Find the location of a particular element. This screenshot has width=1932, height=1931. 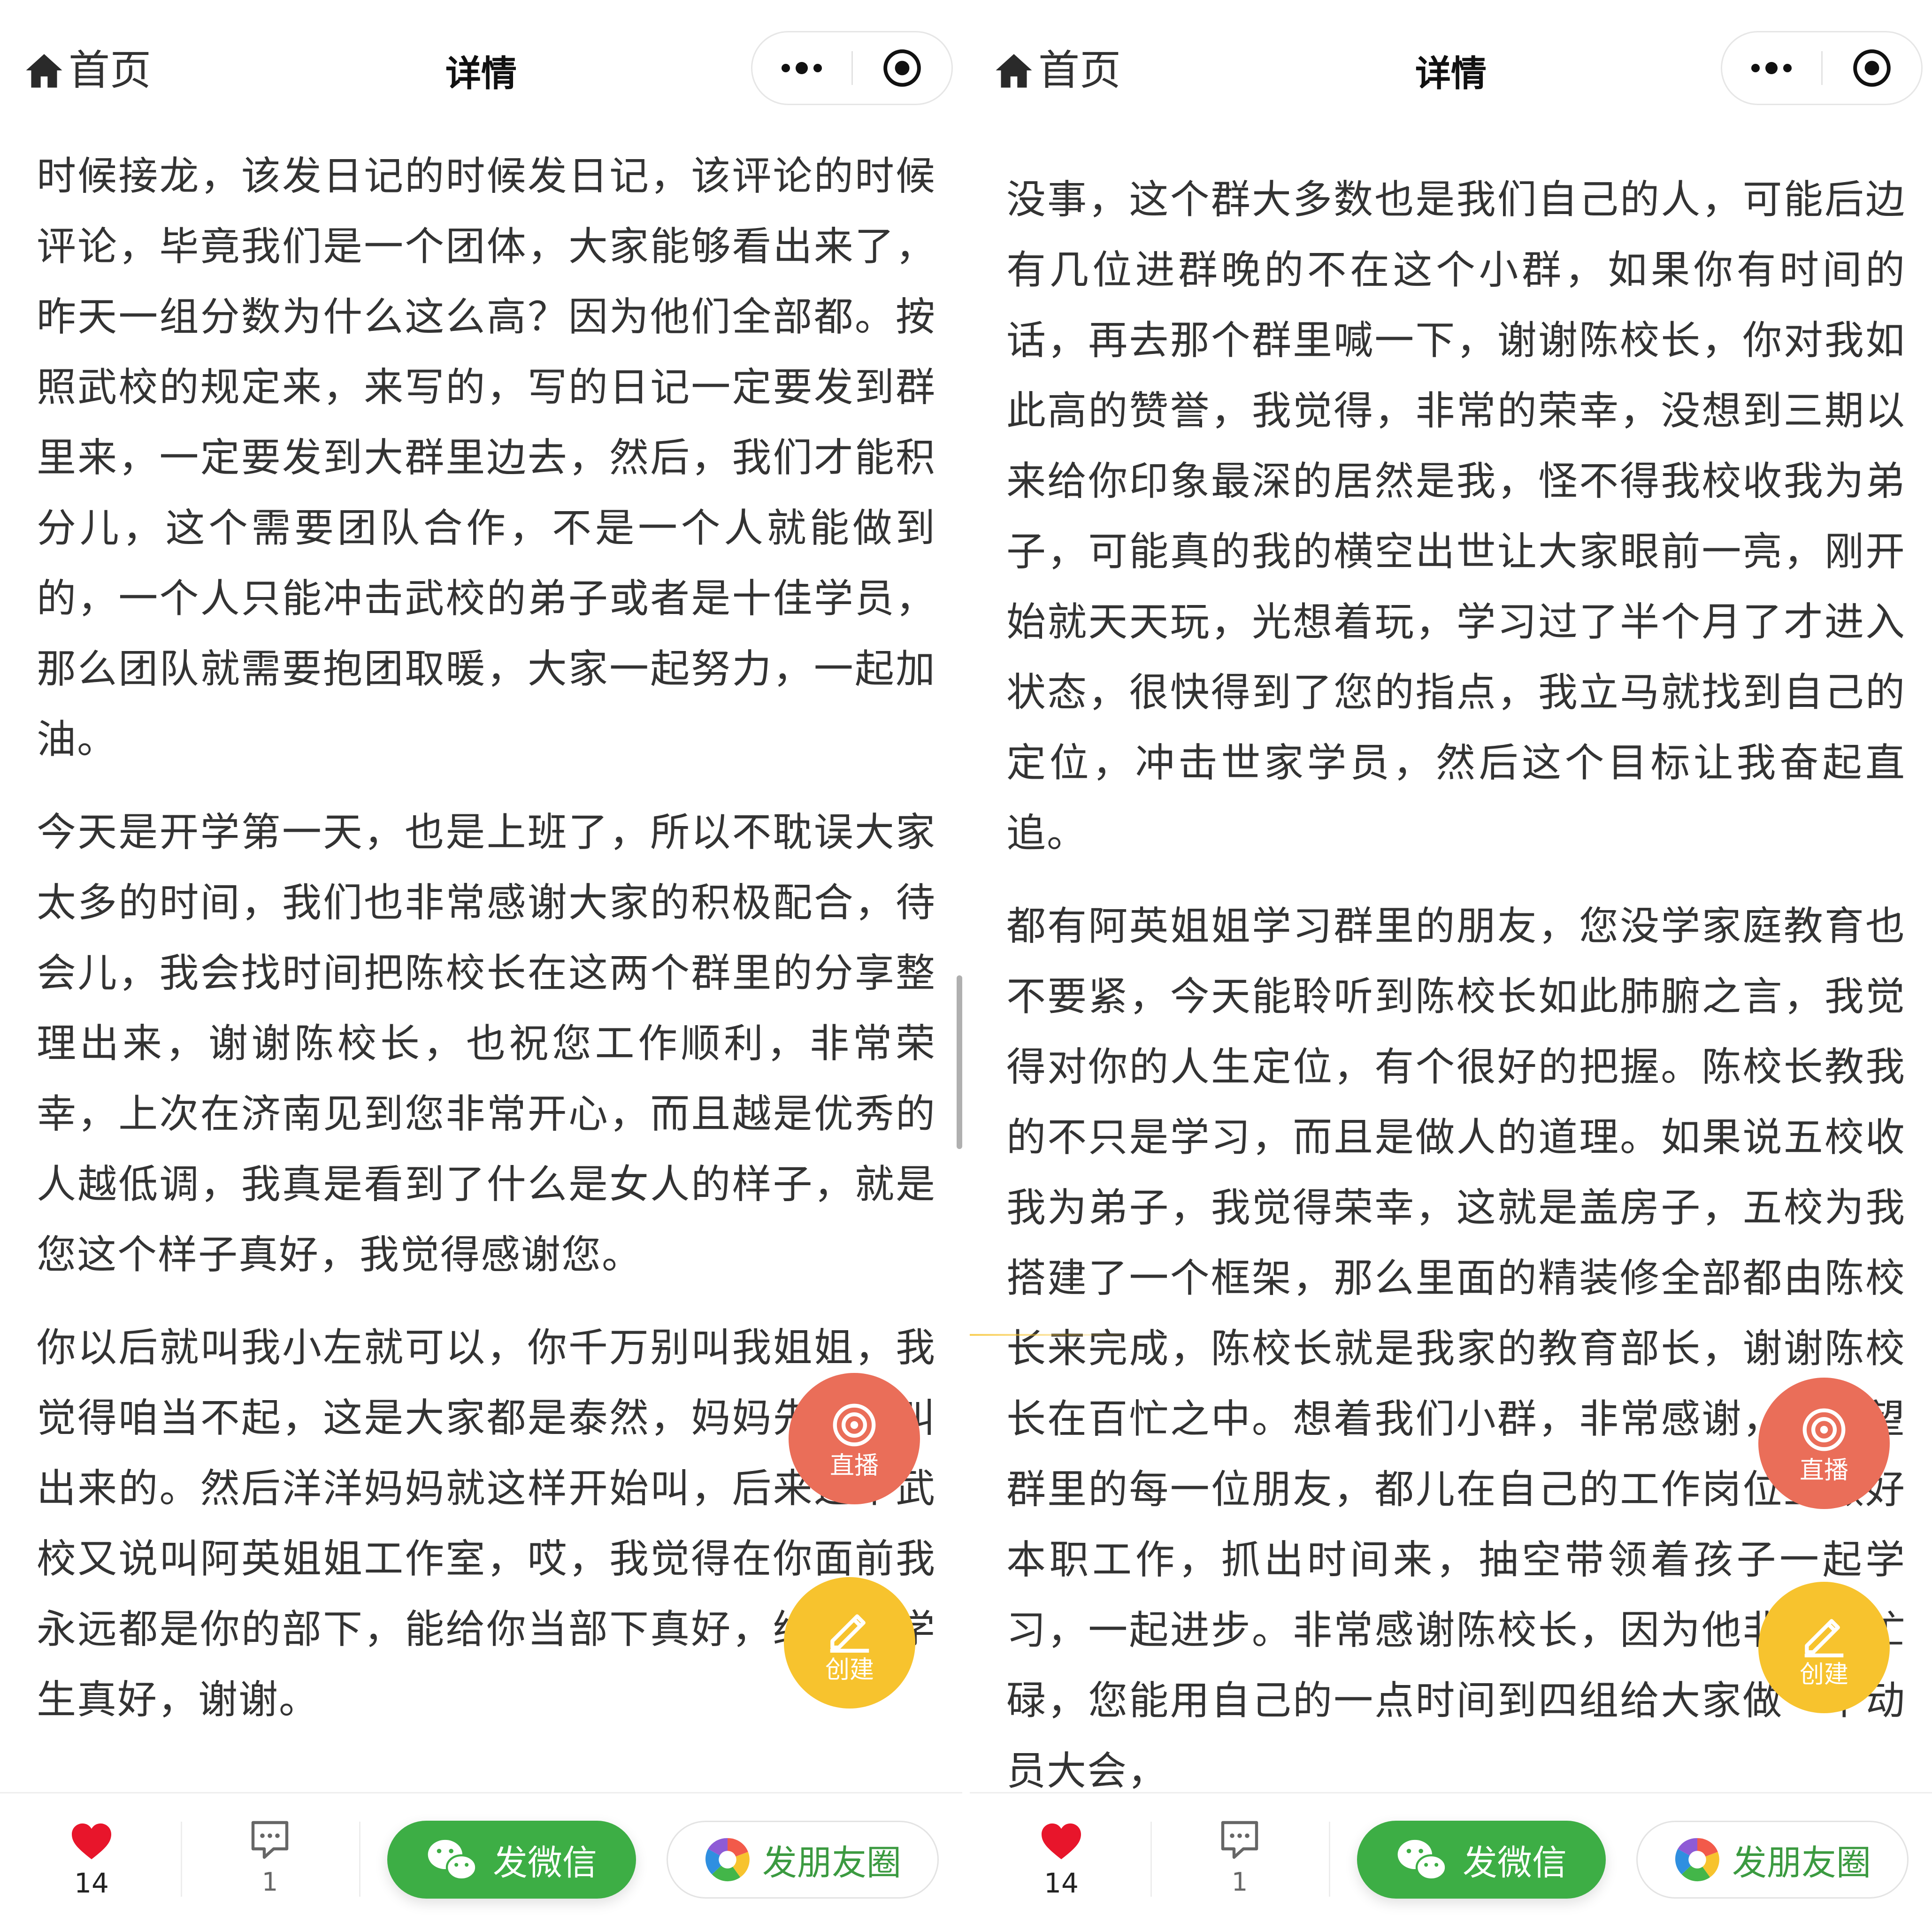

selection-highlight is located at coordinates (1048, 1335).